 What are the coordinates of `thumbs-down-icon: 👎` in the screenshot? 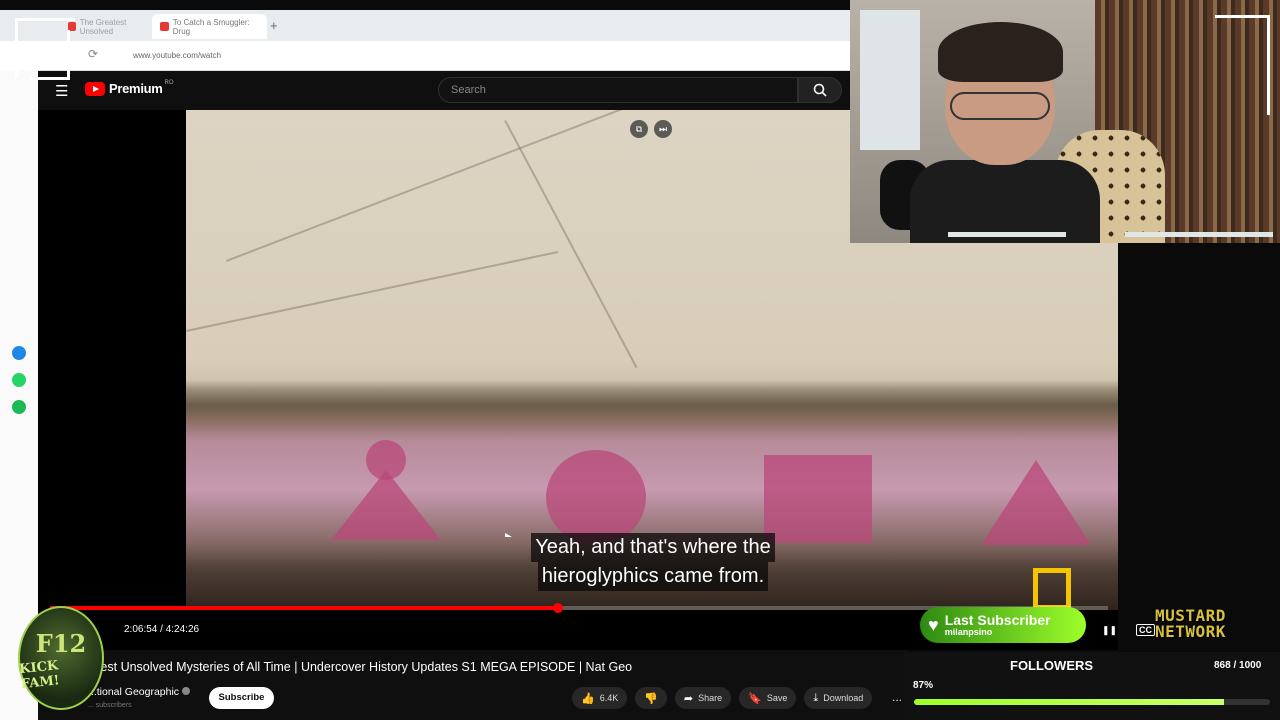 It's located at (651, 698).